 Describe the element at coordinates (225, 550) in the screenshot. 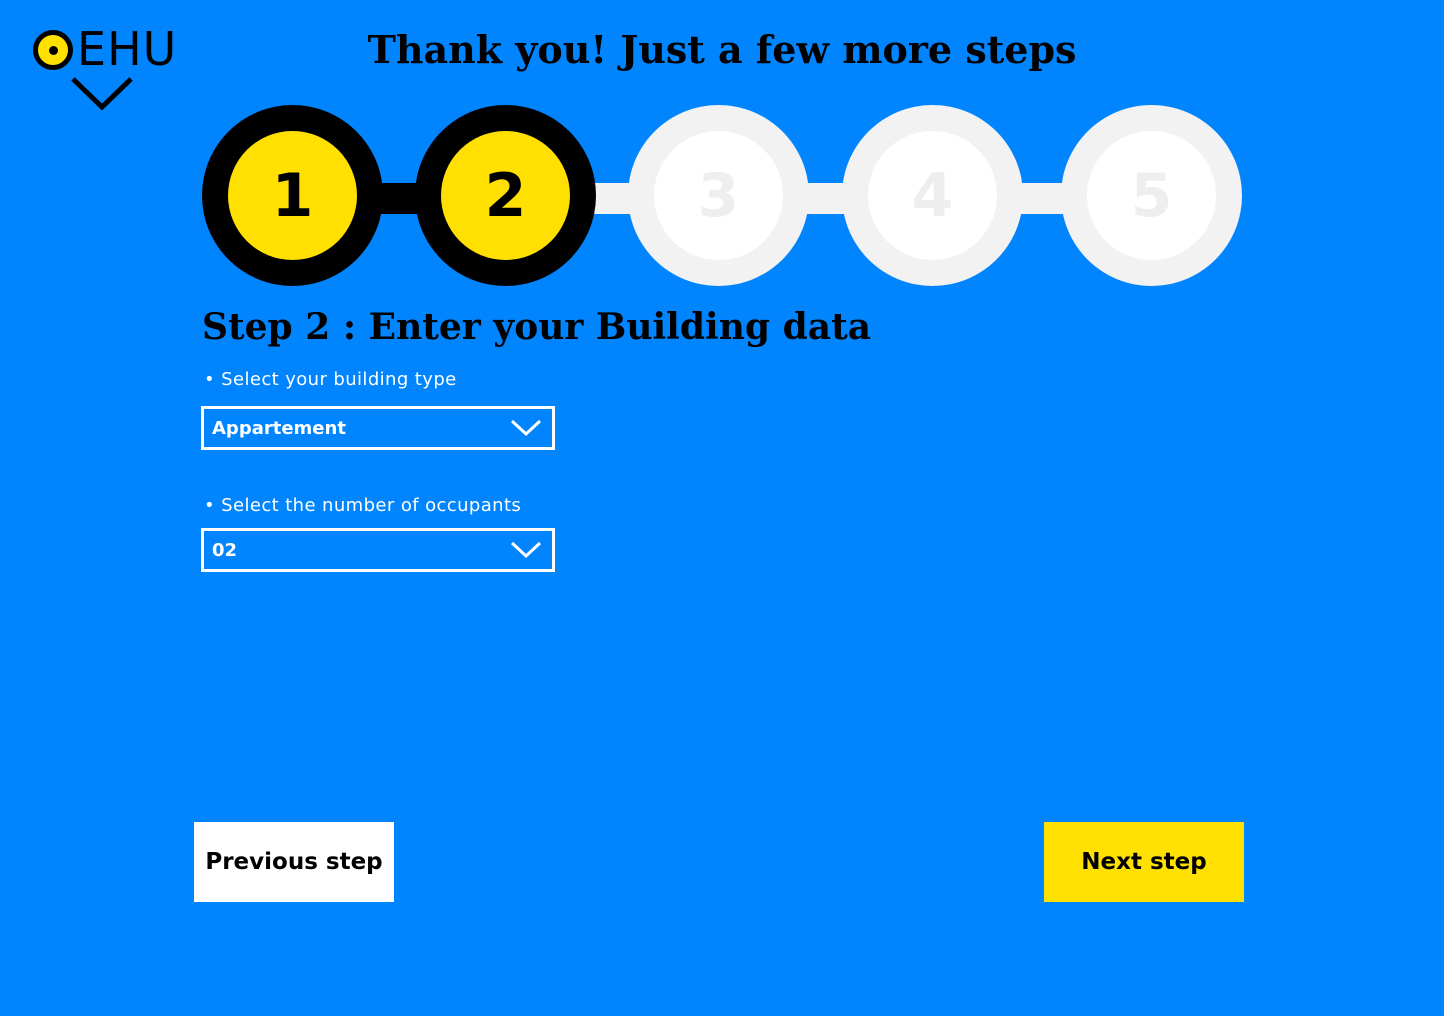

I see `occupants-value: 02` at that location.